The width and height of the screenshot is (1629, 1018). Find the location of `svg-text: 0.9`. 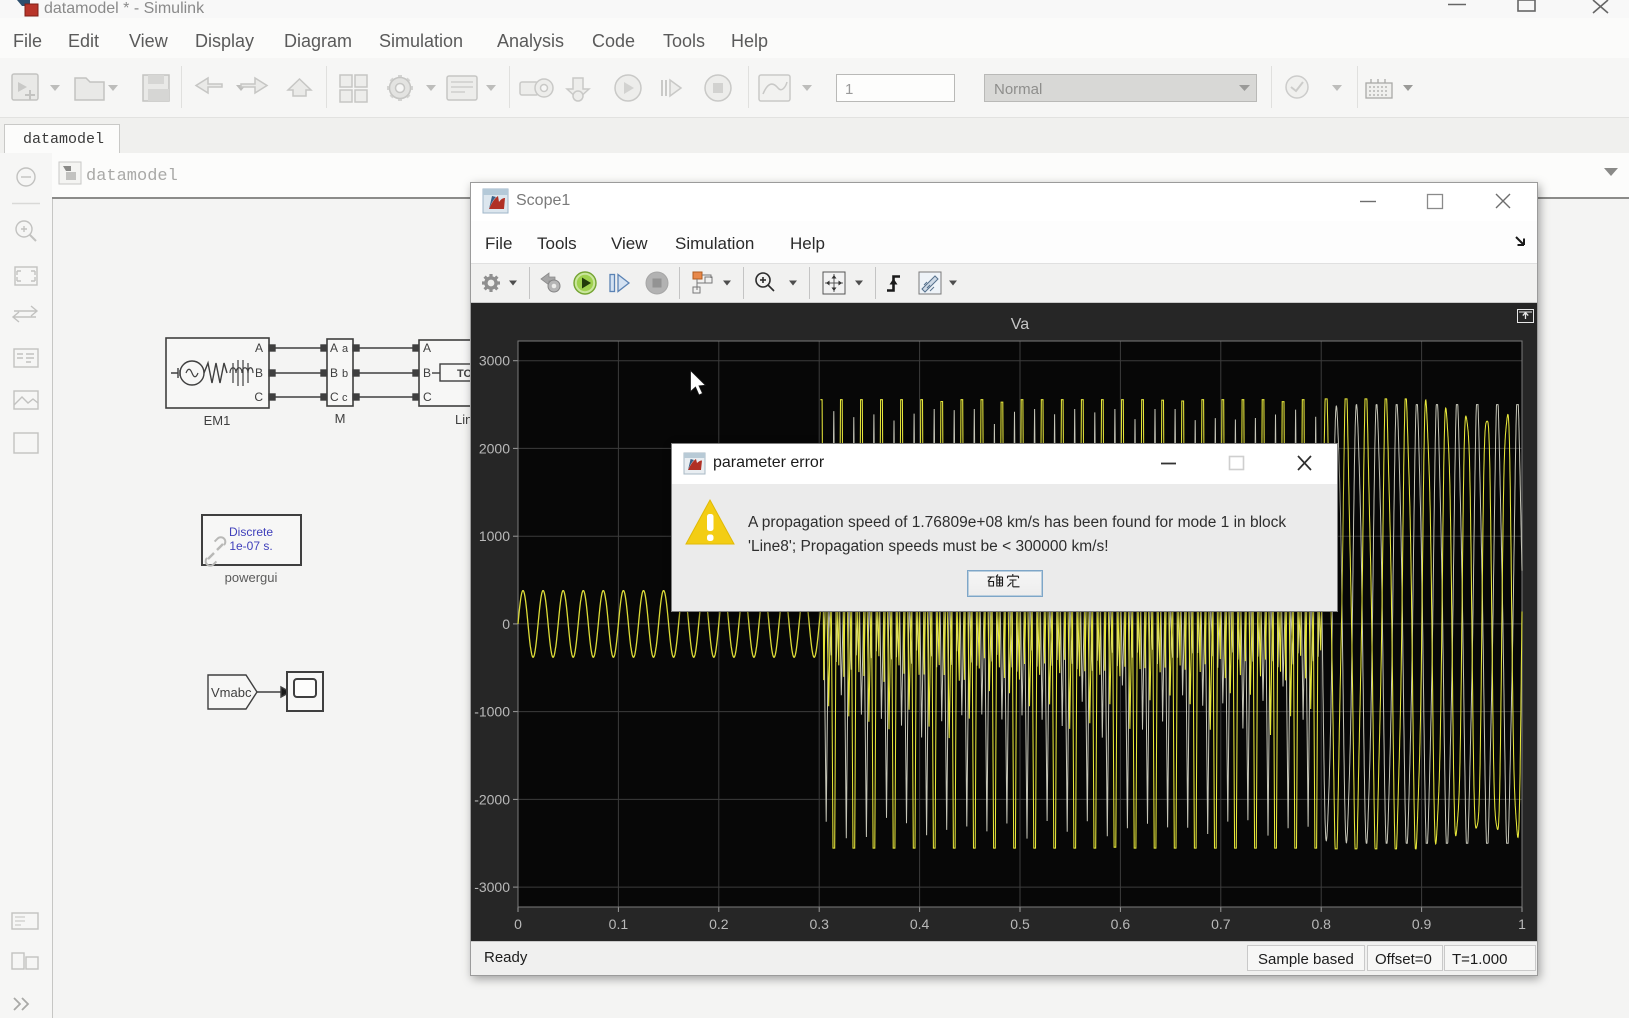

svg-text: 0.9 is located at coordinates (1422, 924).